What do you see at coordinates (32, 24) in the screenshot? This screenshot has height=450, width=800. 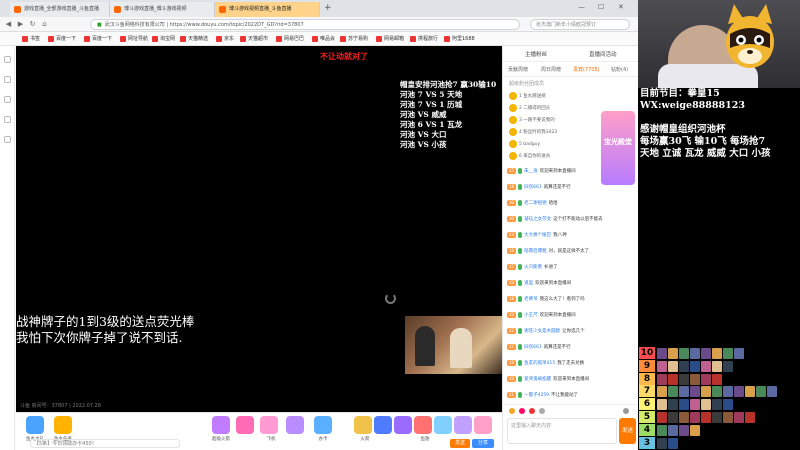 I see `refresh-icon: ↻` at bounding box center [32, 24].